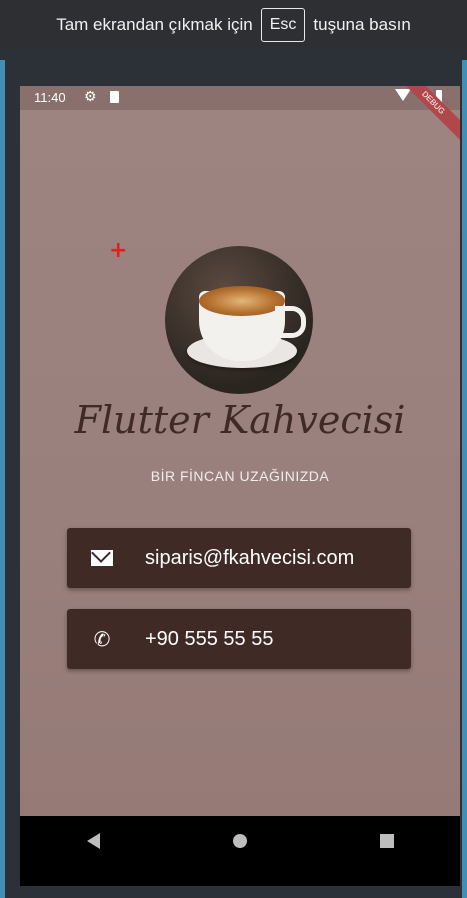 This screenshot has height=898, width=467. Describe the element at coordinates (240, 476) in the screenshot. I see `app-subtitle: BİR FİNCAN UZAĞINIZDA` at that location.